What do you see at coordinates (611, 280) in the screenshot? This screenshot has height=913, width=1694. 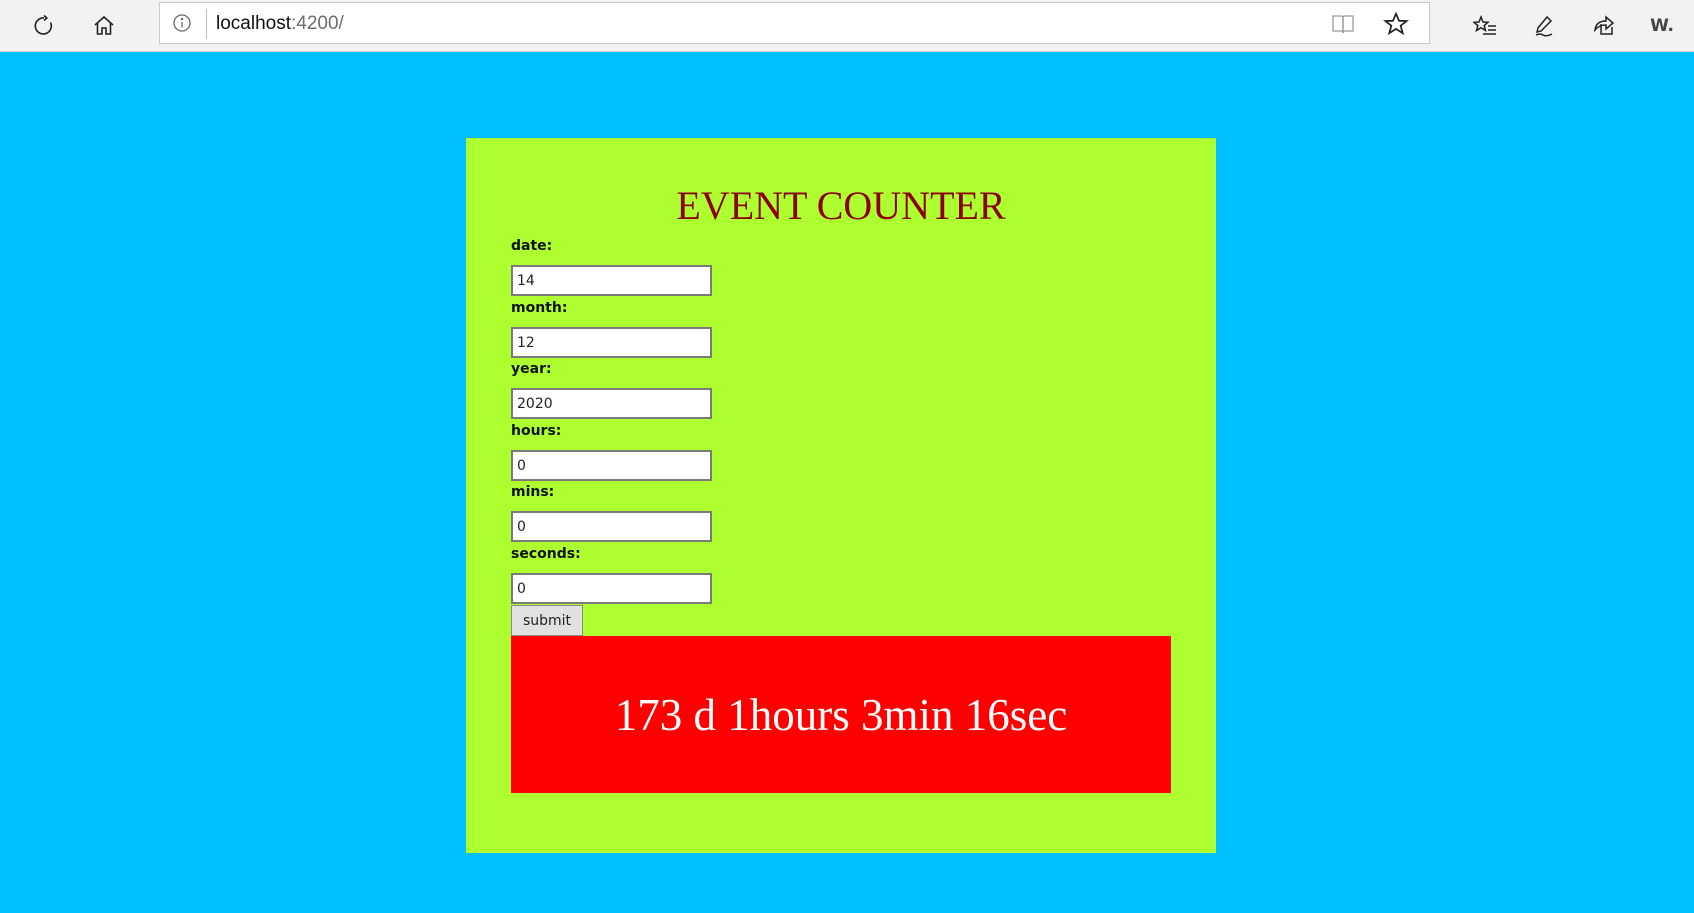 I see `date-input` at bounding box center [611, 280].